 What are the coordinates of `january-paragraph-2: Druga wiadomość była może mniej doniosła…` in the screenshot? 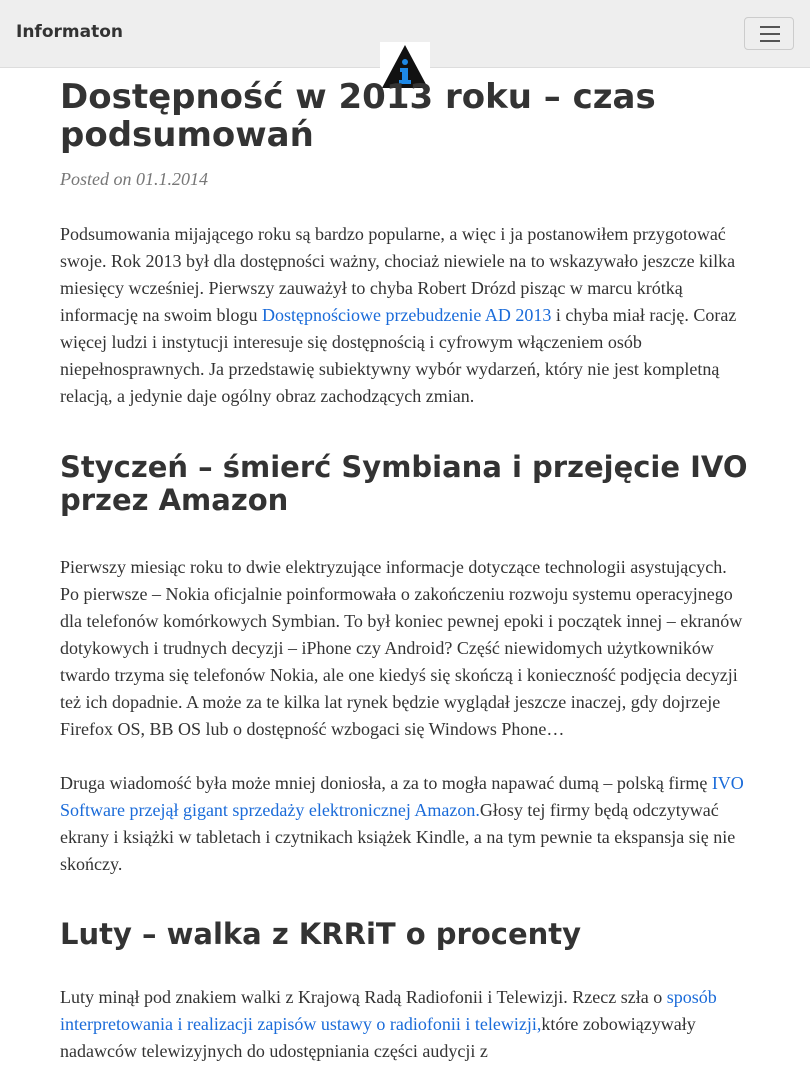 It's located at (402, 823).